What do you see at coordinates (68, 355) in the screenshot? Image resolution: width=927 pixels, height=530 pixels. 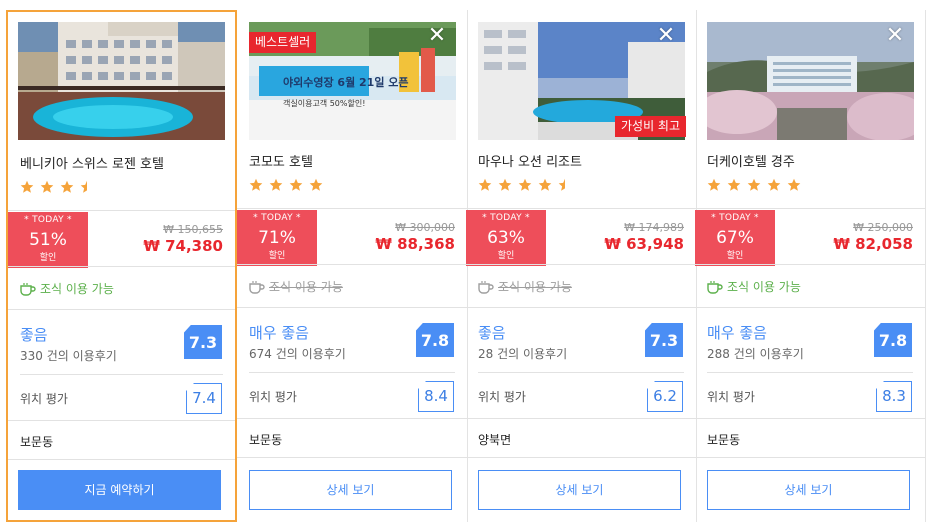 I see `review-count: 330 건의 이용후기` at bounding box center [68, 355].